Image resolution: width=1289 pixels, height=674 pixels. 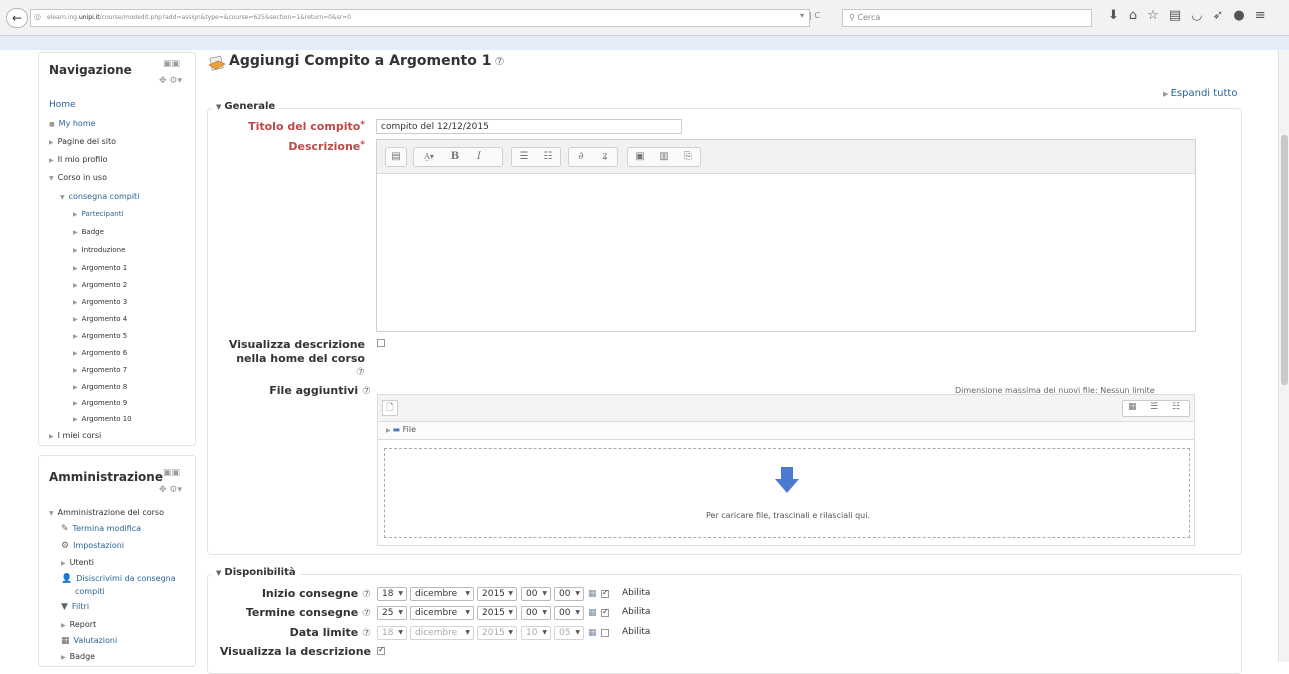 What do you see at coordinates (78, 177) in the screenshot?
I see `nav-item-current-course: ▼ Corso in uso` at bounding box center [78, 177].